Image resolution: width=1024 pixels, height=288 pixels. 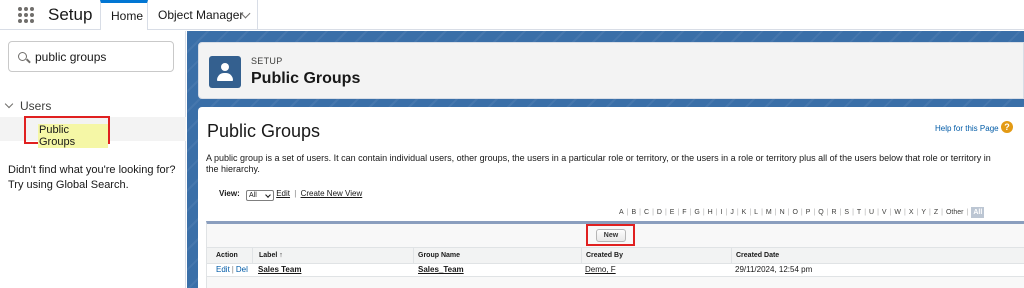 What do you see at coordinates (656, 255) in the screenshot?
I see `column-header-created-by: Created By` at bounding box center [656, 255].